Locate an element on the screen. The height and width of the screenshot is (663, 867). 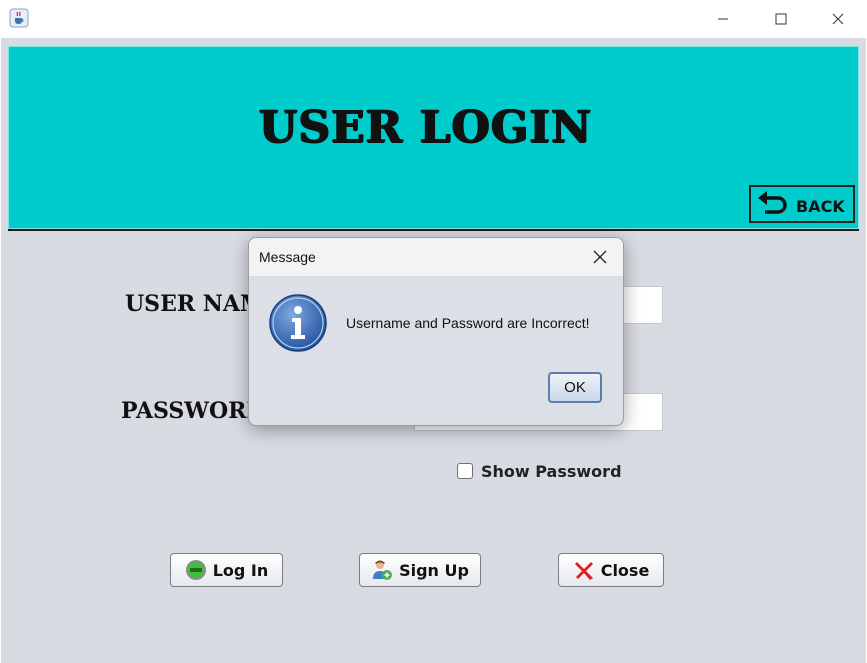
maximize-icon is located at coordinates (781, 19).